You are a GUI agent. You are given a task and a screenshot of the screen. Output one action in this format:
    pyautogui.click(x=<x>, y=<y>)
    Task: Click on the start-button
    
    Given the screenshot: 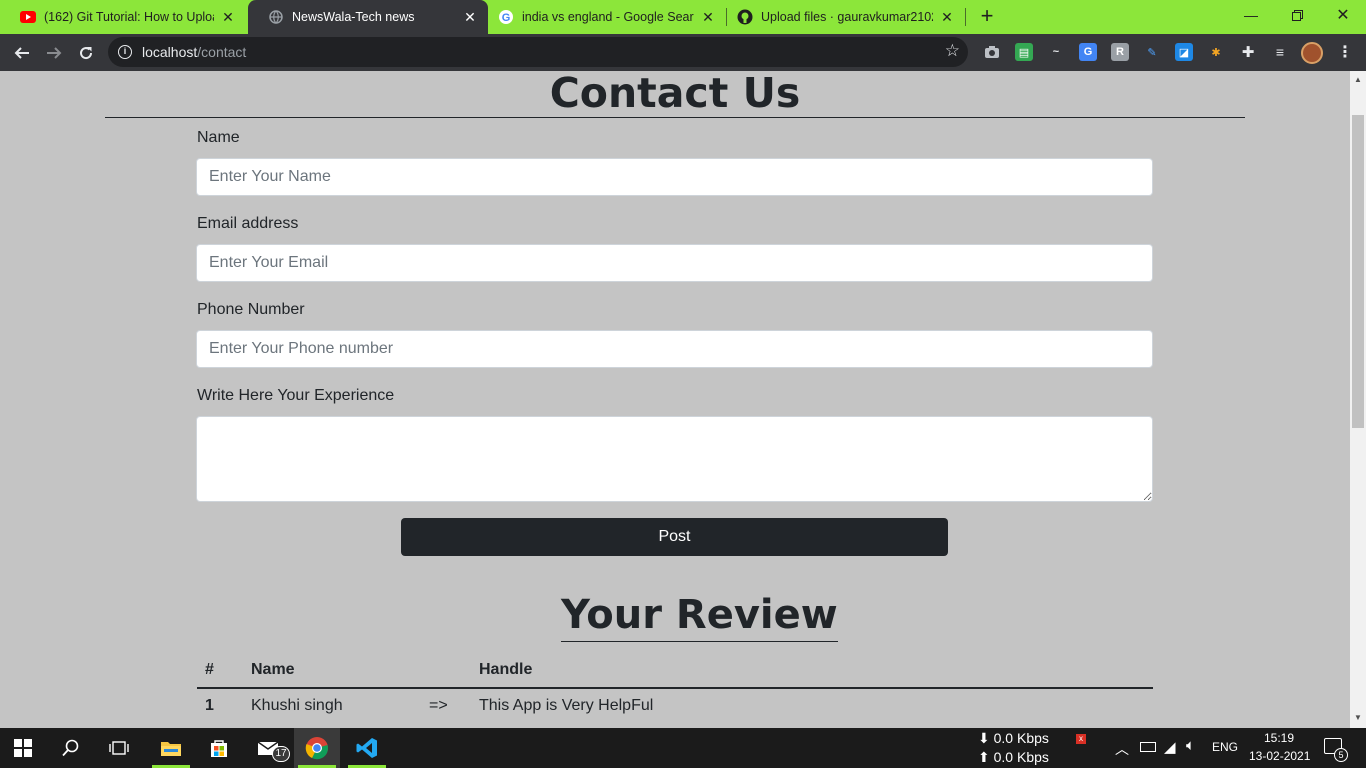 What is the action you would take?
    pyautogui.click(x=23, y=748)
    